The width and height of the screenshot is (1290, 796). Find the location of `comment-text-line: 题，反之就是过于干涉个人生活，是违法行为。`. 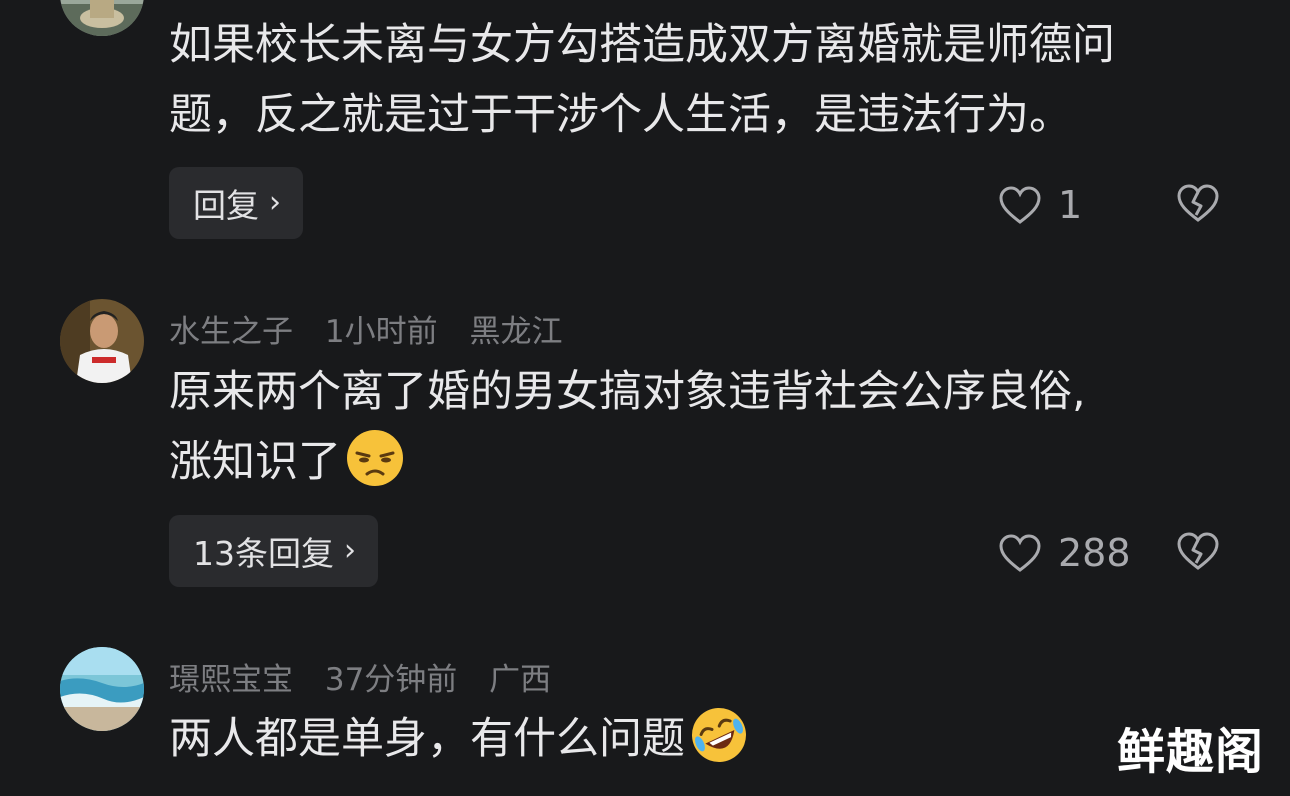

comment-text-line: 题，反之就是过于干涉个人生活，是违法行为。 is located at coordinates (620, 115).